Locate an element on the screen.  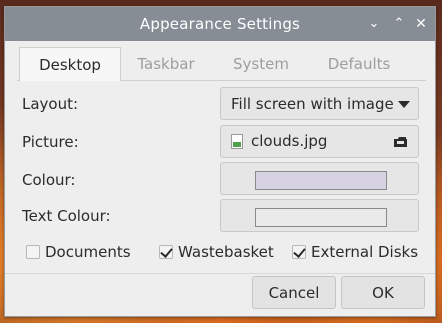
open-folder-icon is located at coordinates (400, 142).